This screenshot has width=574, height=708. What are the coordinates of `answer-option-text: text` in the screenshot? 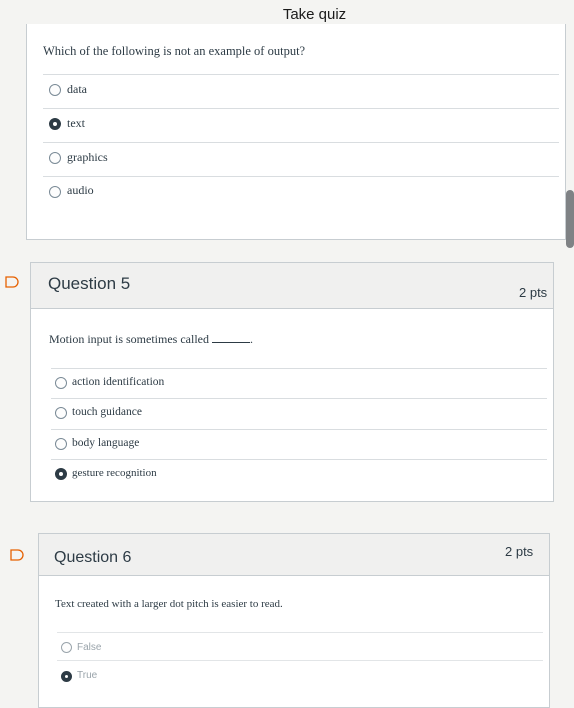 It's located at (301, 122).